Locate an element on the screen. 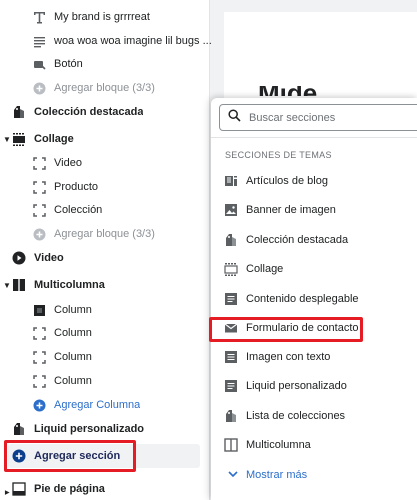 This screenshot has width=417, height=500. section-label: Pie de página is located at coordinates (69, 489).